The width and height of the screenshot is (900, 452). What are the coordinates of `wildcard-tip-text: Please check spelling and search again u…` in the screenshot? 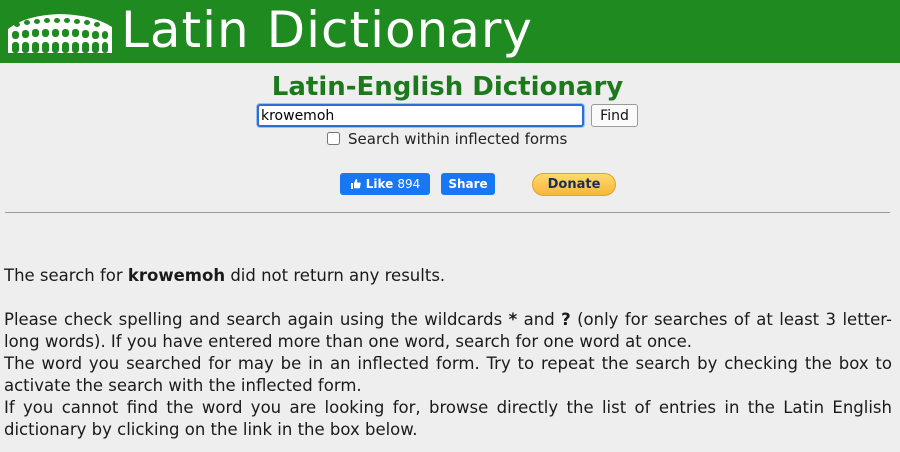 It's located at (256, 319).